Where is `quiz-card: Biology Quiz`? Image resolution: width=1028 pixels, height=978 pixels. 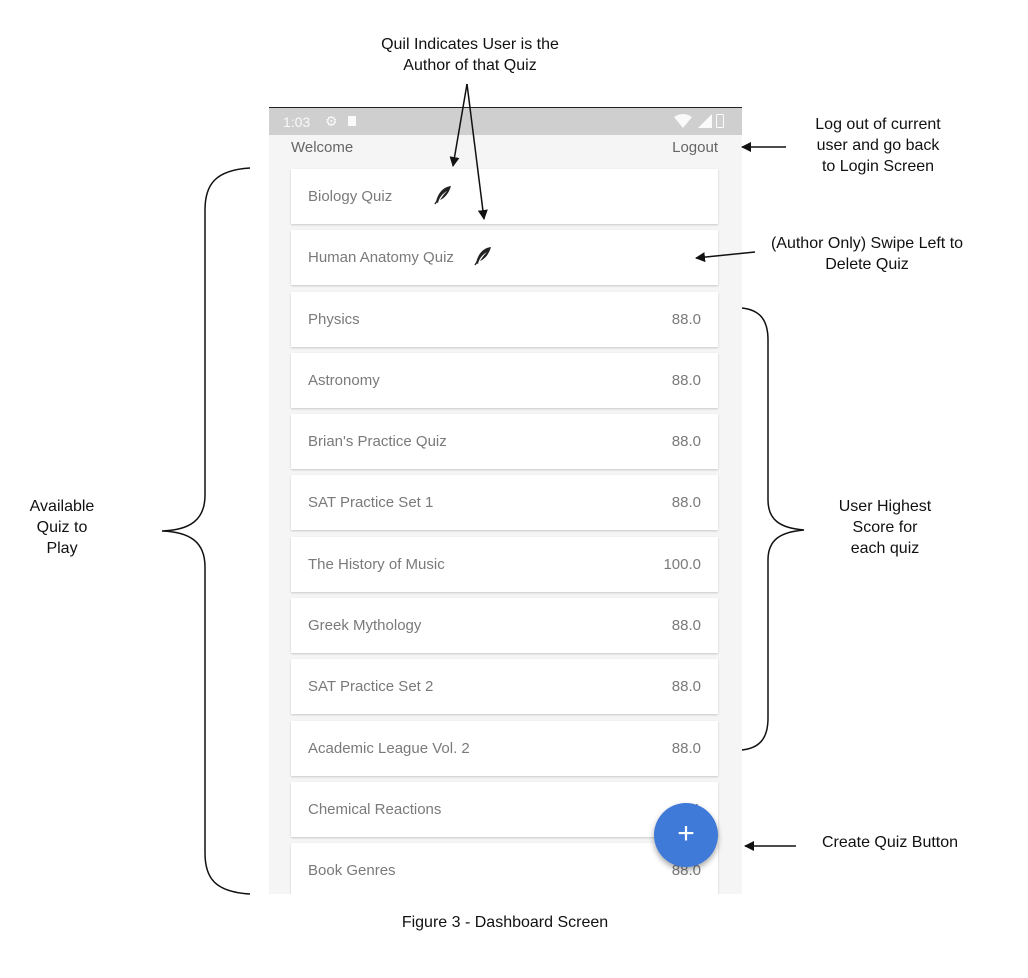
quiz-card: Biology Quiz is located at coordinates (504, 196).